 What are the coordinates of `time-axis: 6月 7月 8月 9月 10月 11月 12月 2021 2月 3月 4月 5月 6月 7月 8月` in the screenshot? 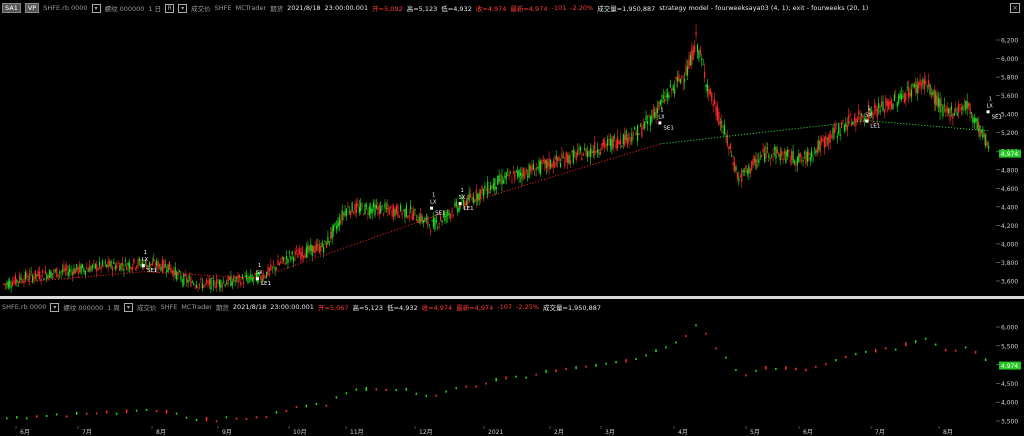 It's located at (484, 431).